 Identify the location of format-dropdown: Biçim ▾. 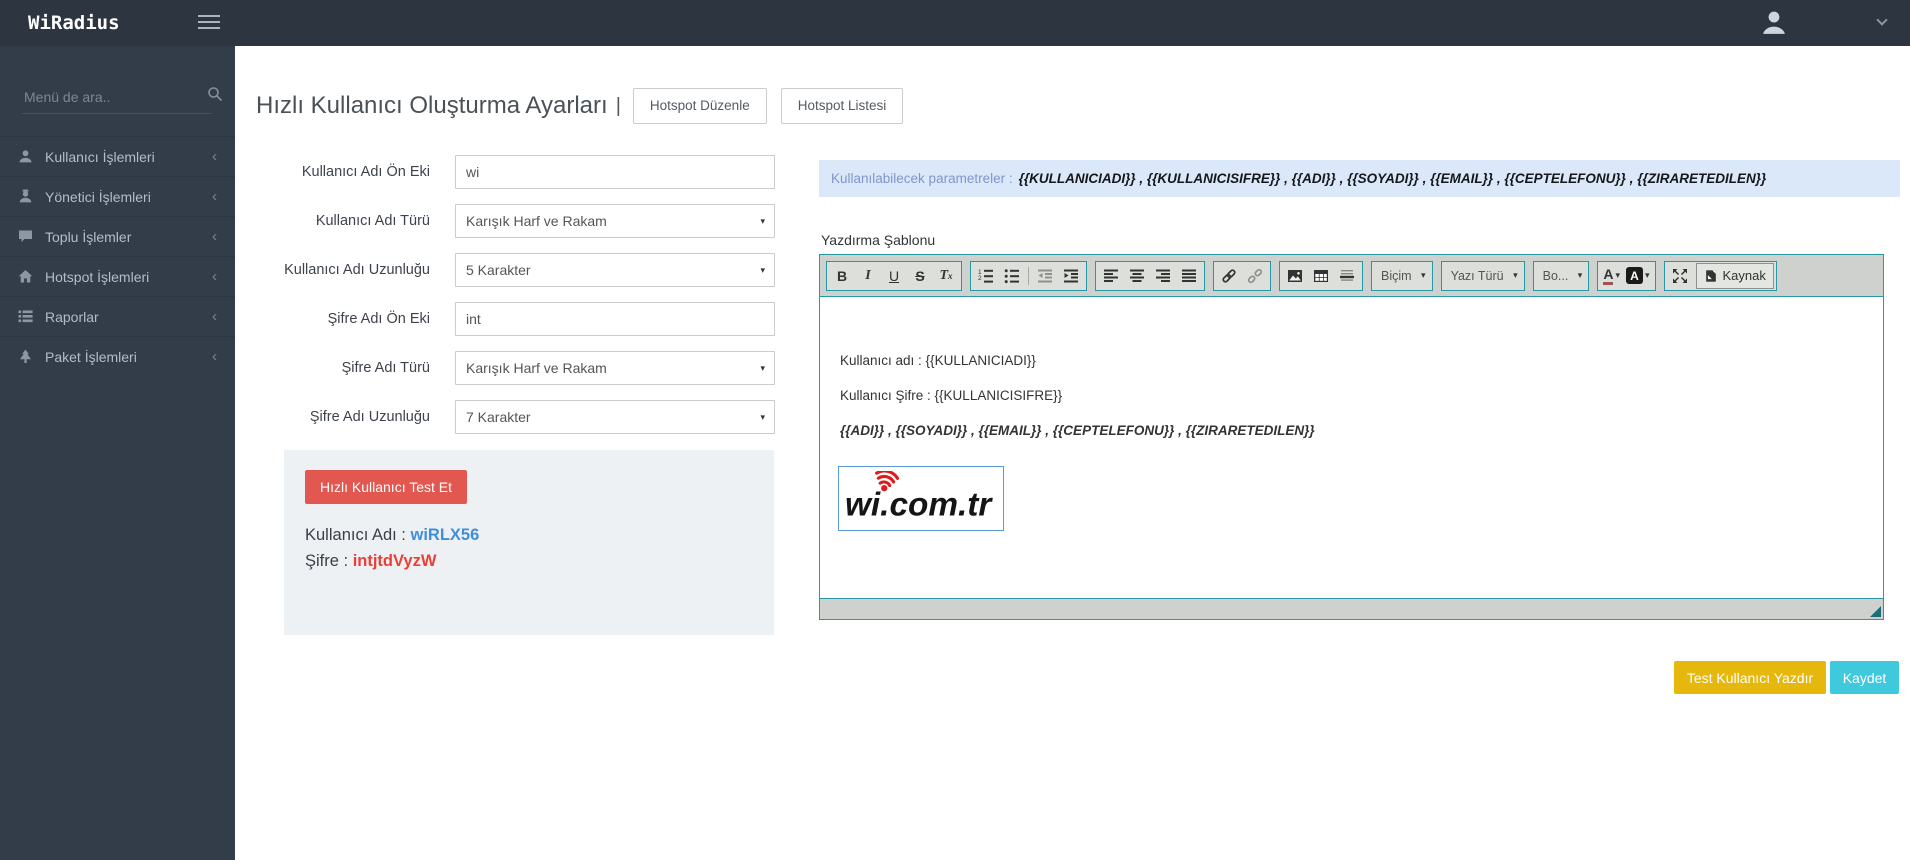
(1402, 275).